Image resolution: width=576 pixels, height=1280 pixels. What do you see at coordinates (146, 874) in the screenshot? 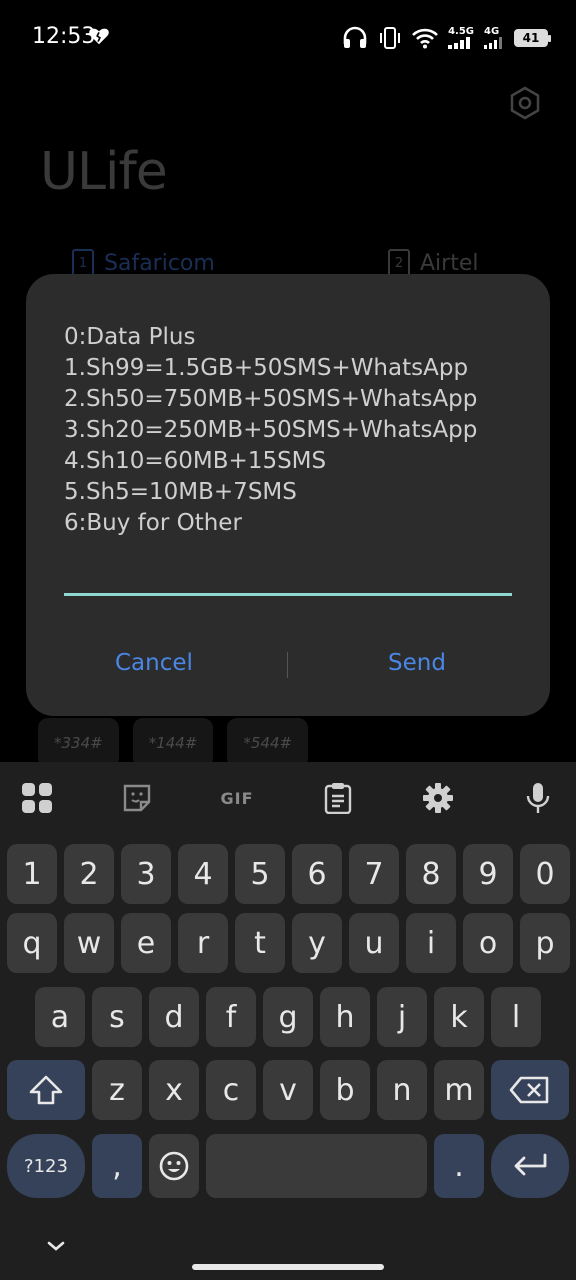
I see `key-3: 3` at bounding box center [146, 874].